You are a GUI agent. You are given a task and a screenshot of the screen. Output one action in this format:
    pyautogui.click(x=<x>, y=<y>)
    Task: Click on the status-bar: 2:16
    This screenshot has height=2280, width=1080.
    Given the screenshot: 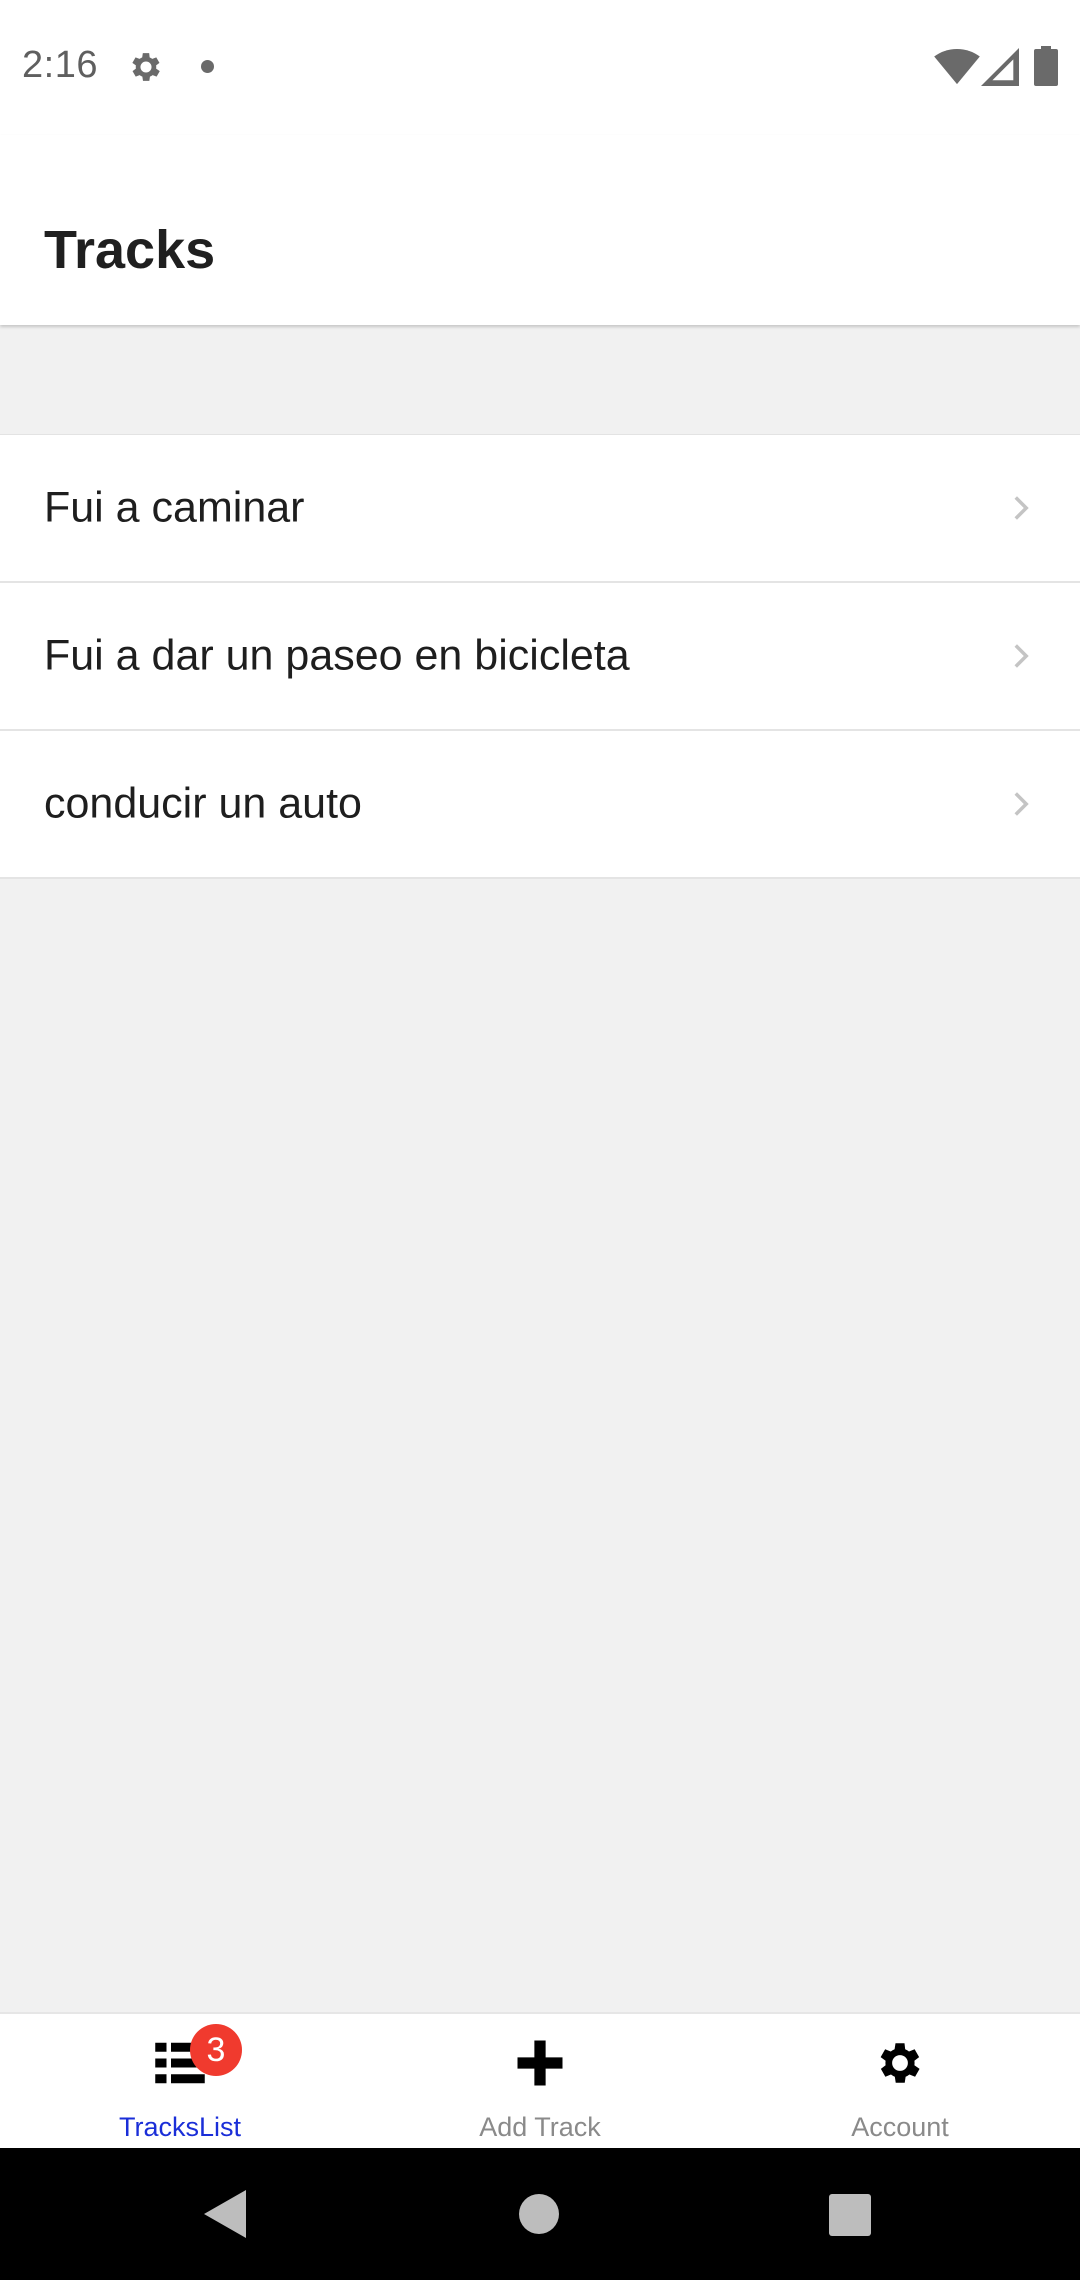 What is the action you would take?
    pyautogui.click(x=540, y=67)
    